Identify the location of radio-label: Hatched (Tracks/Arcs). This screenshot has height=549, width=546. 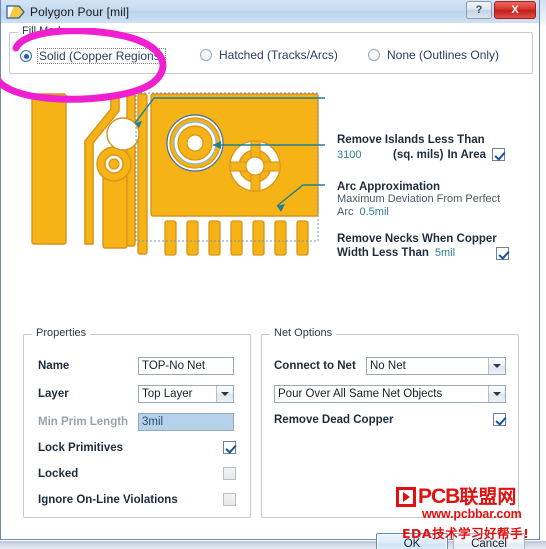
(278, 55).